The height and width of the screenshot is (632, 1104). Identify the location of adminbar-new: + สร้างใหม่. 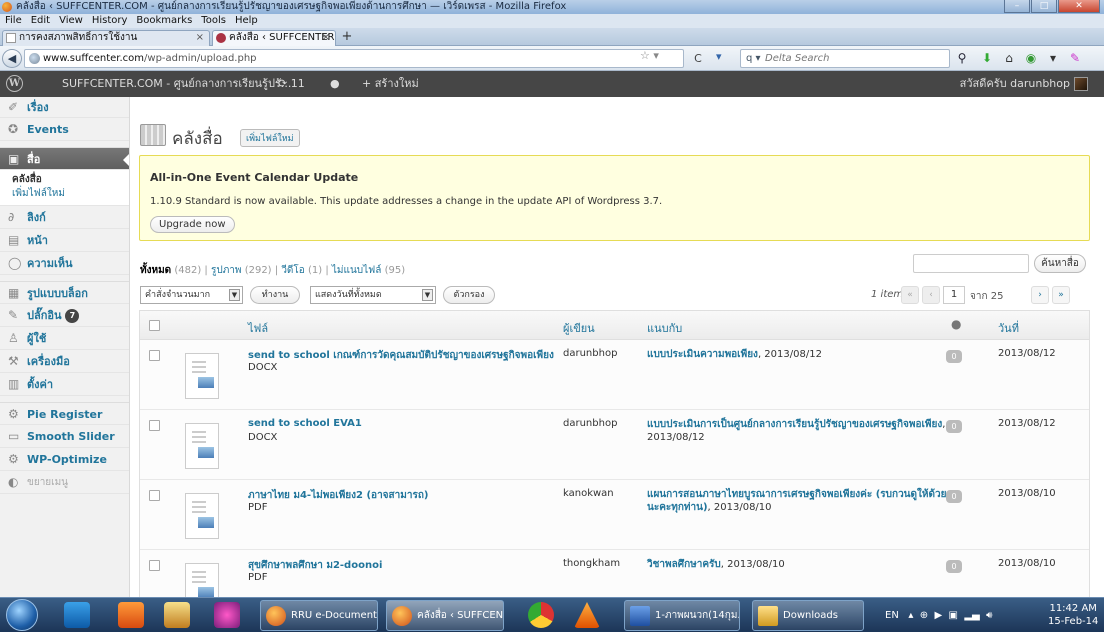
(390, 84).